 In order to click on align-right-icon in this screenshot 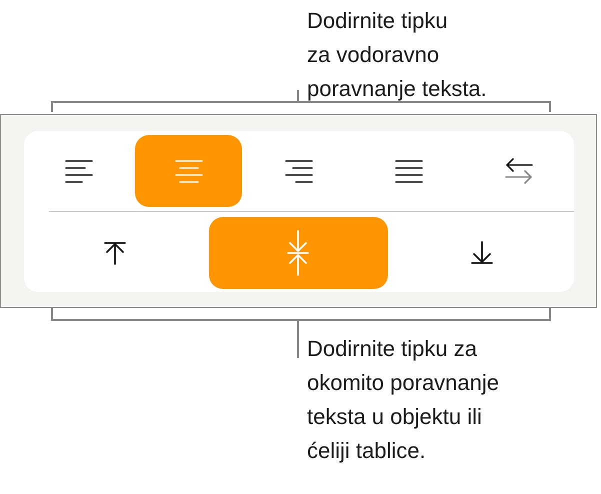, I will do `click(298, 170)`.